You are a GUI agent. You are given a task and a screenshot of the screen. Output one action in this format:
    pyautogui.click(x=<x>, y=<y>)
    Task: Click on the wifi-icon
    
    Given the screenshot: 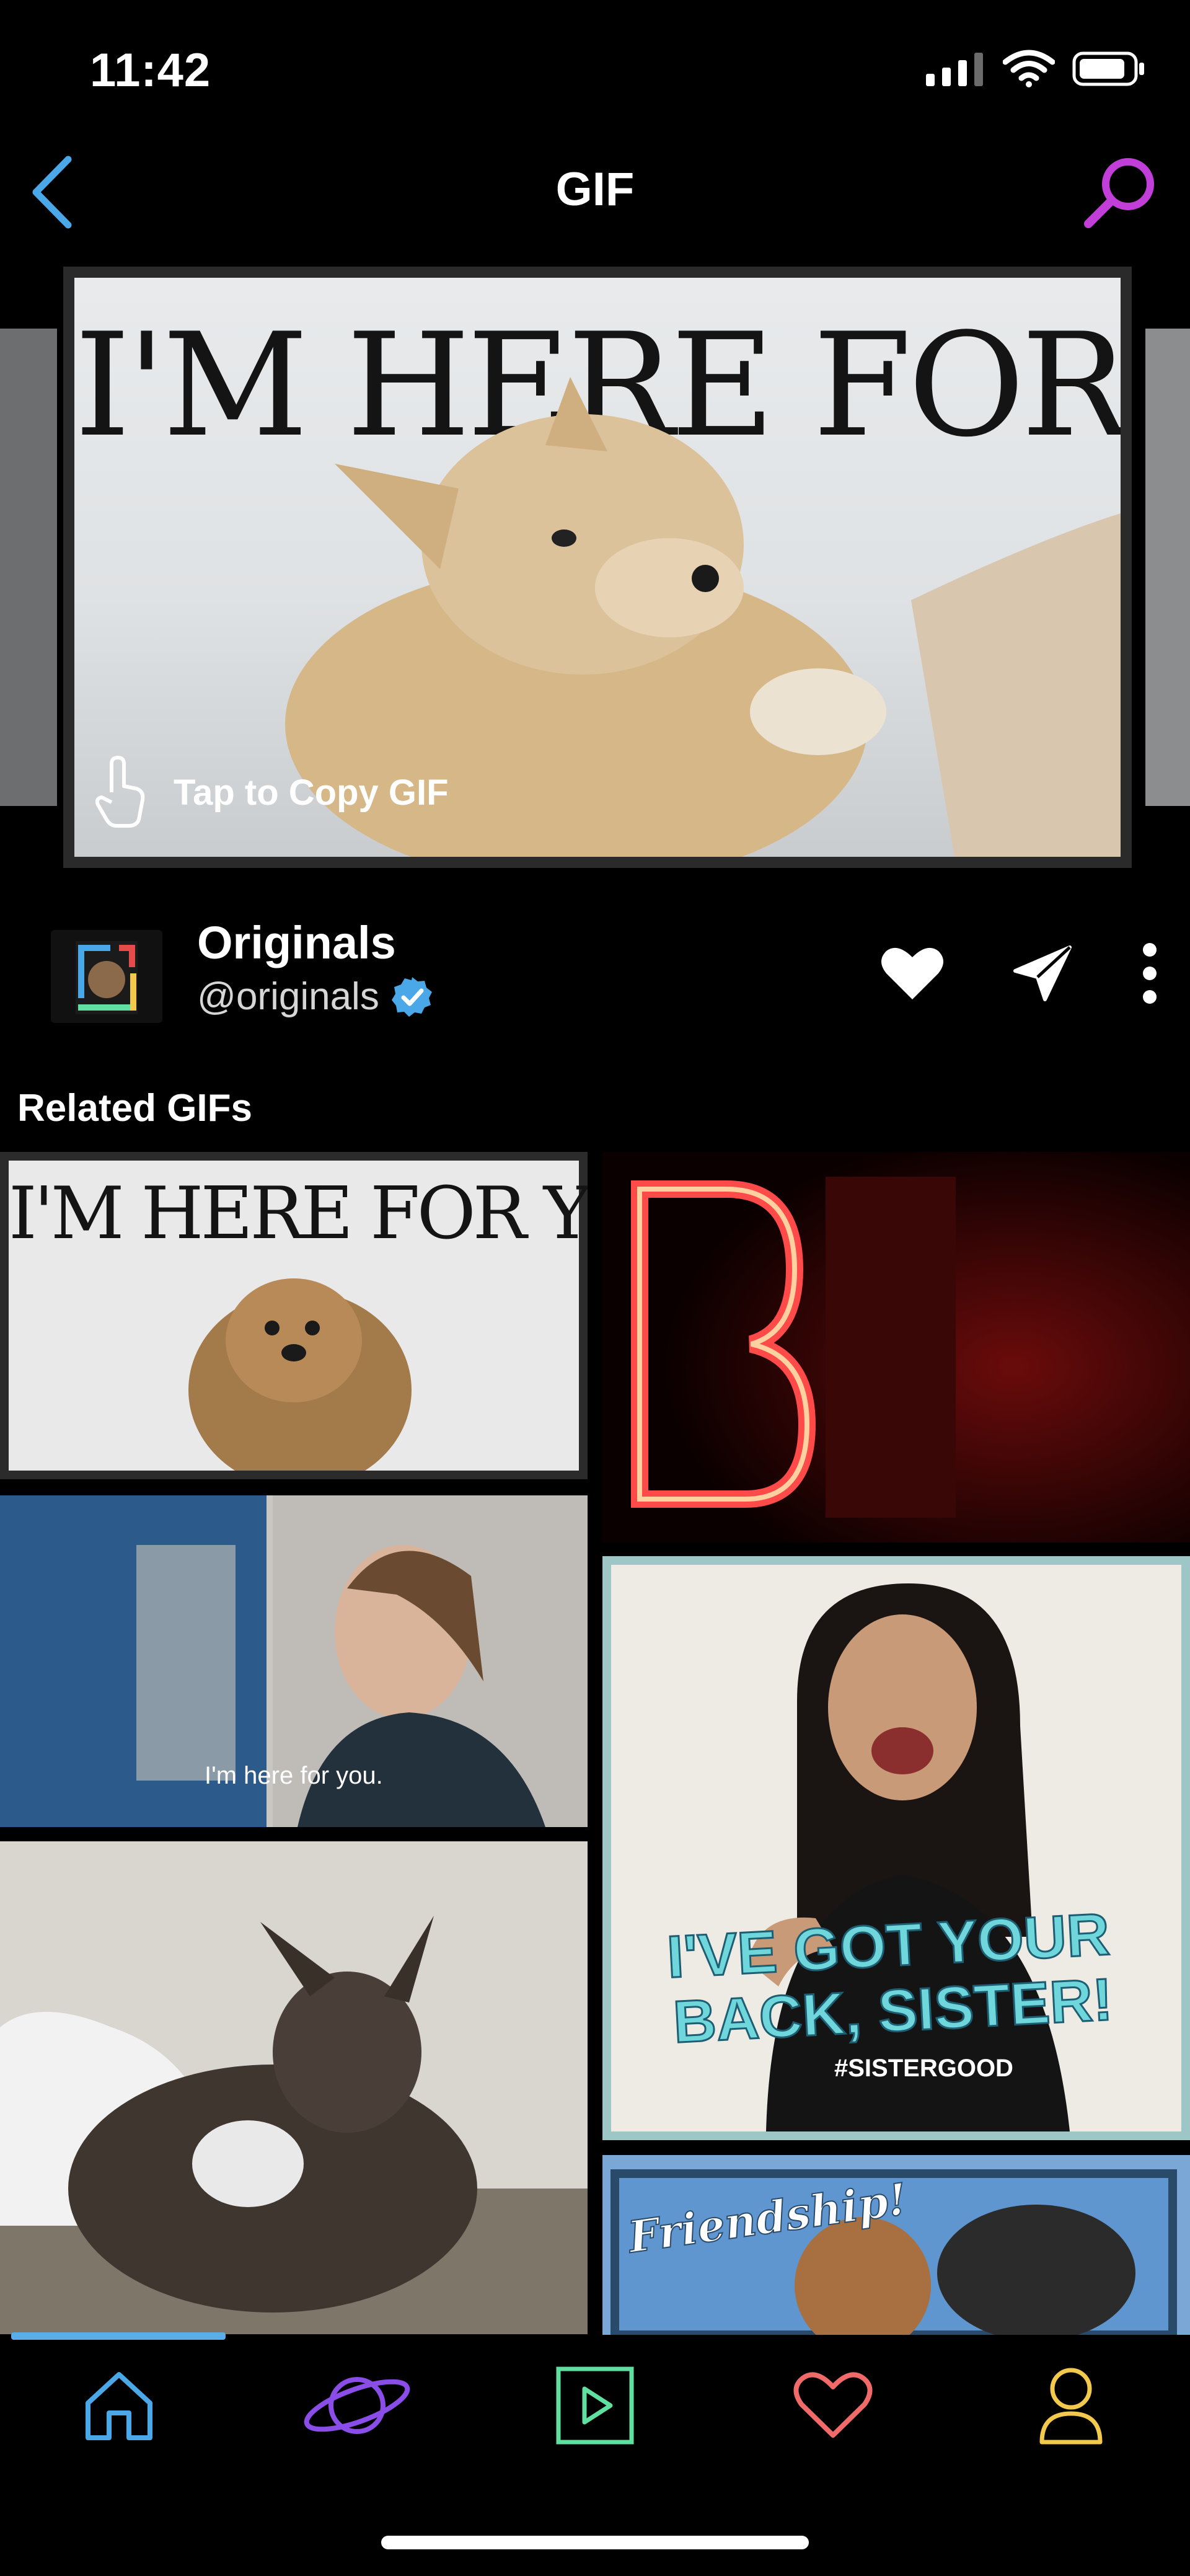 What is the action you would take?
    pyautogui.click(x=1029, y=68)
    